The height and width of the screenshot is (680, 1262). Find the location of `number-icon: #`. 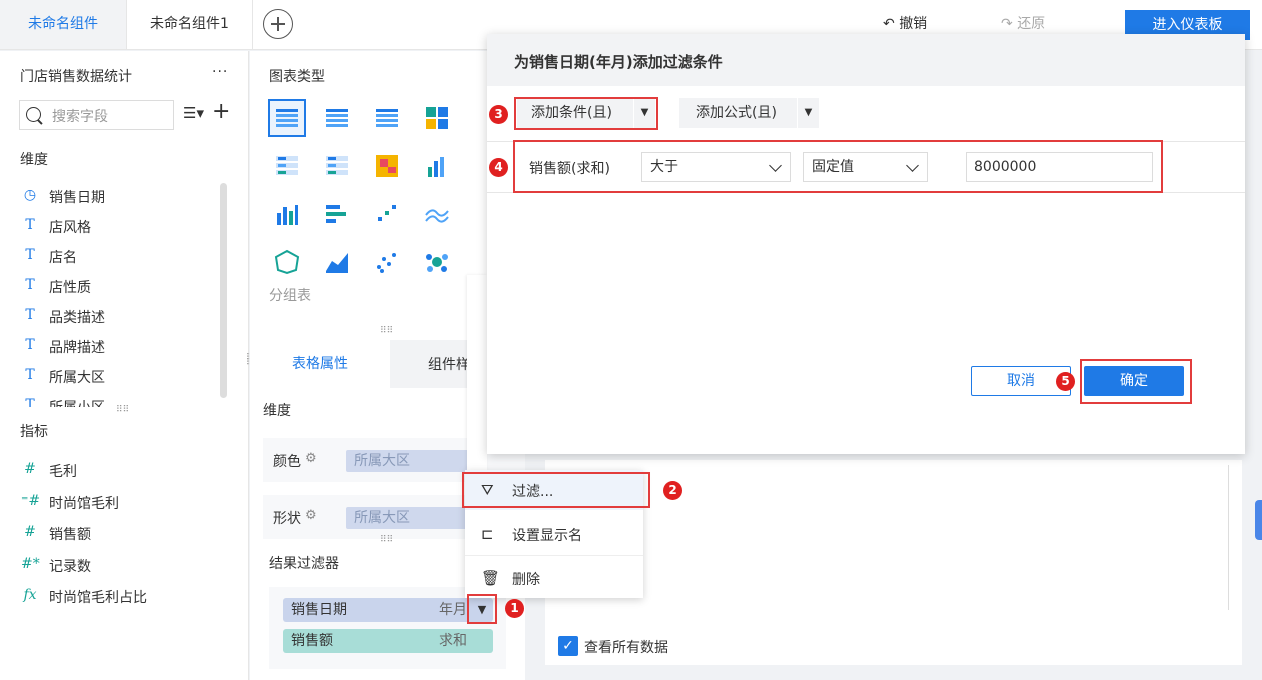

number-icon: # is located at coordinates (30, 532).